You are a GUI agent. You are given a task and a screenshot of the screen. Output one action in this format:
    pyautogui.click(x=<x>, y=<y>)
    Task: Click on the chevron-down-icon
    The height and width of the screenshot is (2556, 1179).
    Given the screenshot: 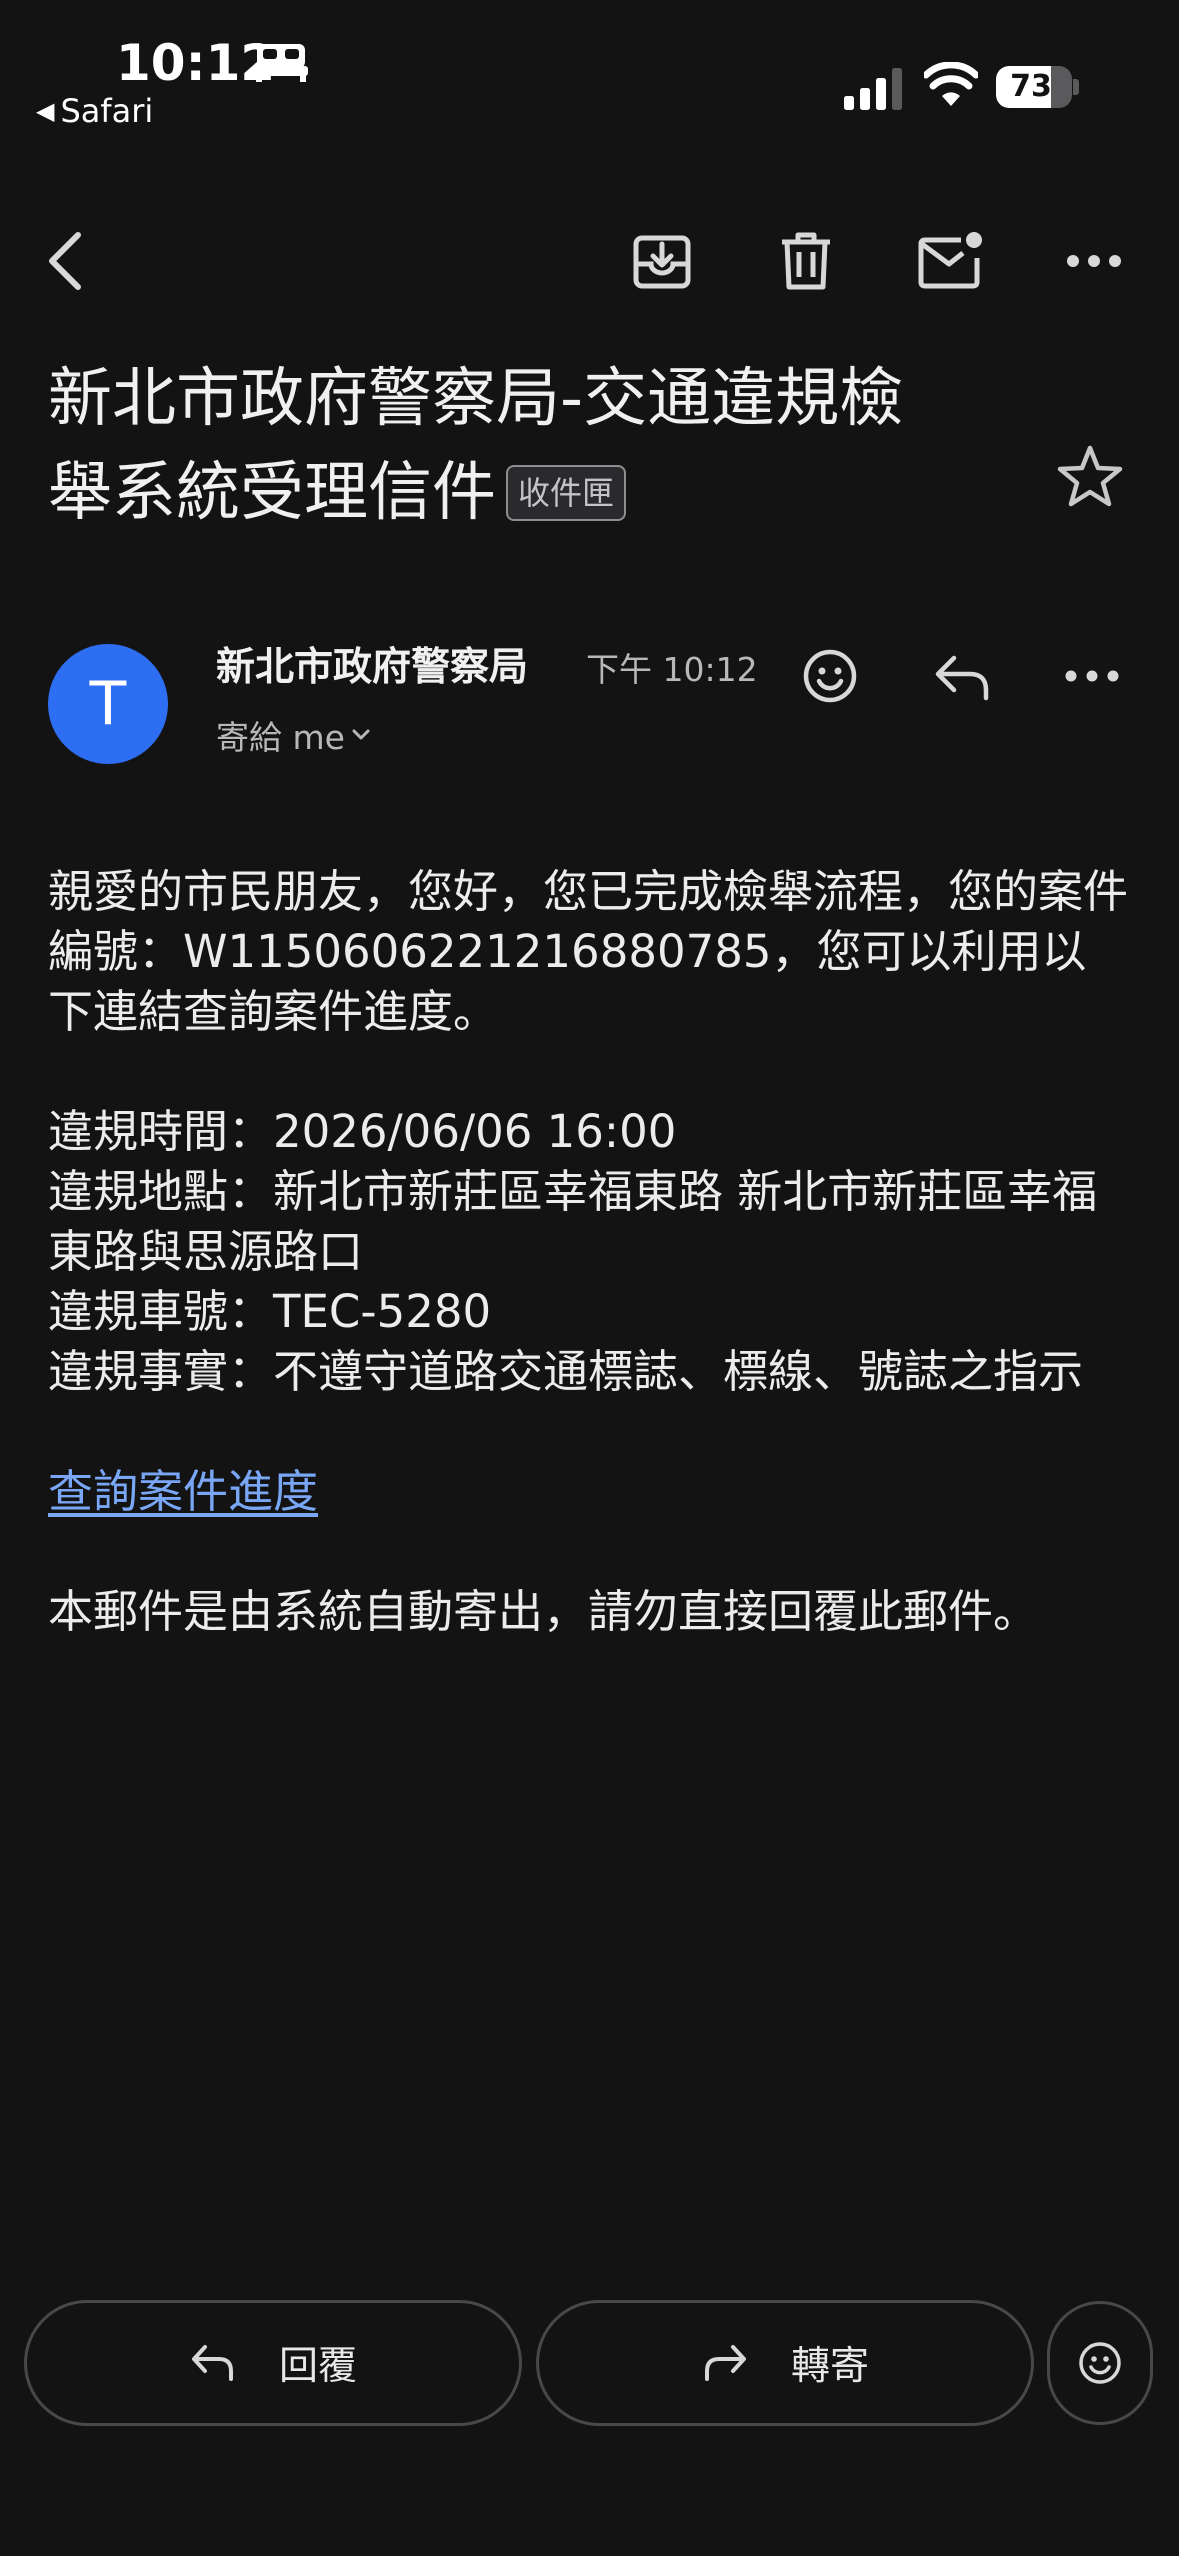 What is the action you would take?
    pyautogui.click(x=361, y=734)
    